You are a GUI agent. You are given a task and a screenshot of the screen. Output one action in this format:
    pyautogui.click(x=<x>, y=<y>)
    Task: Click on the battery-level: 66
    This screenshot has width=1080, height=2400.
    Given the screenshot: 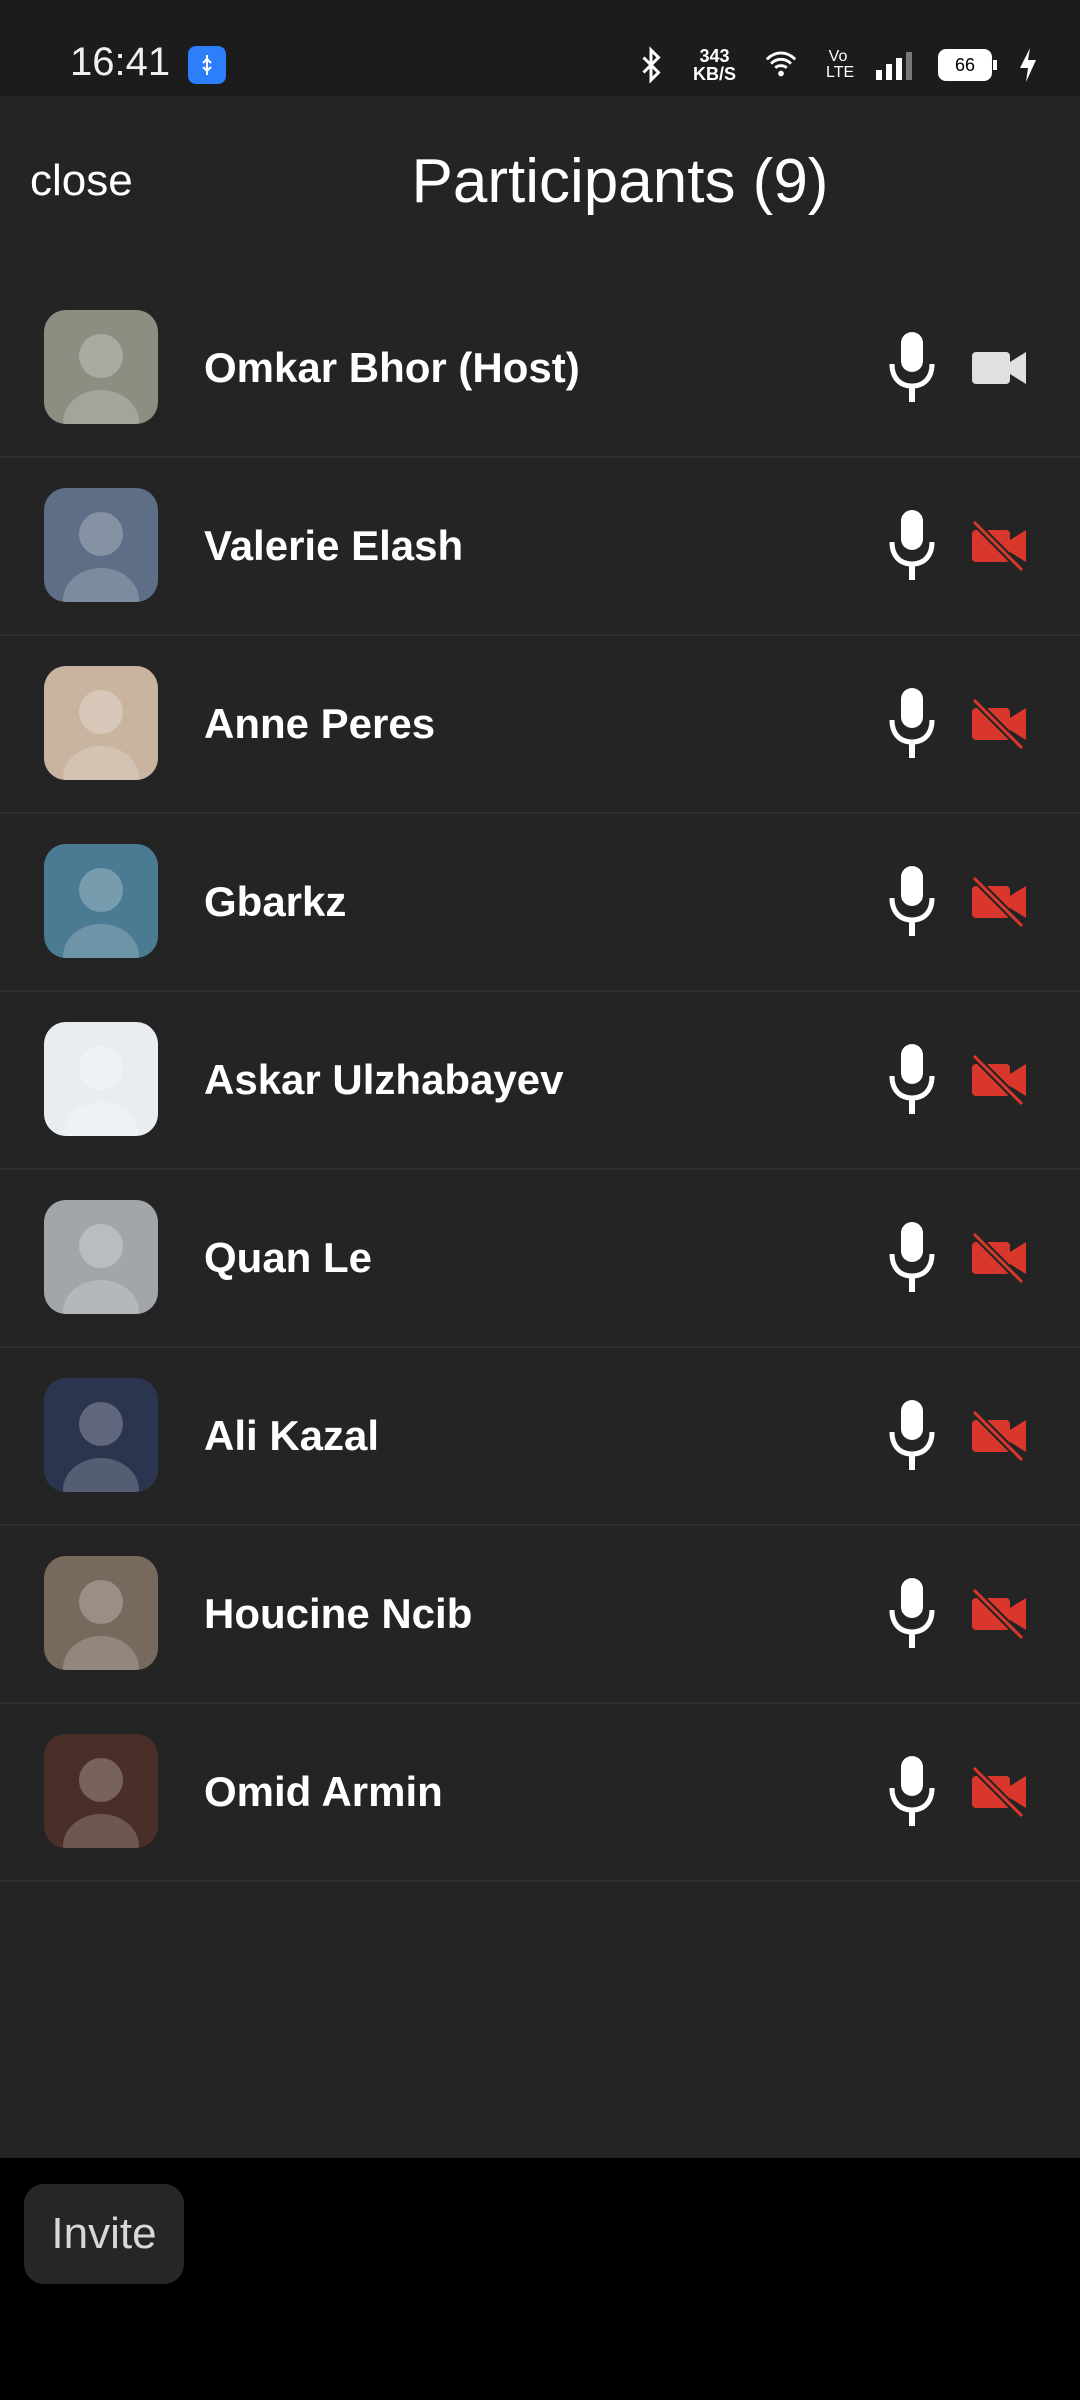 What is the action you would take?
    pyautogui.click(x=965, y=65)
    